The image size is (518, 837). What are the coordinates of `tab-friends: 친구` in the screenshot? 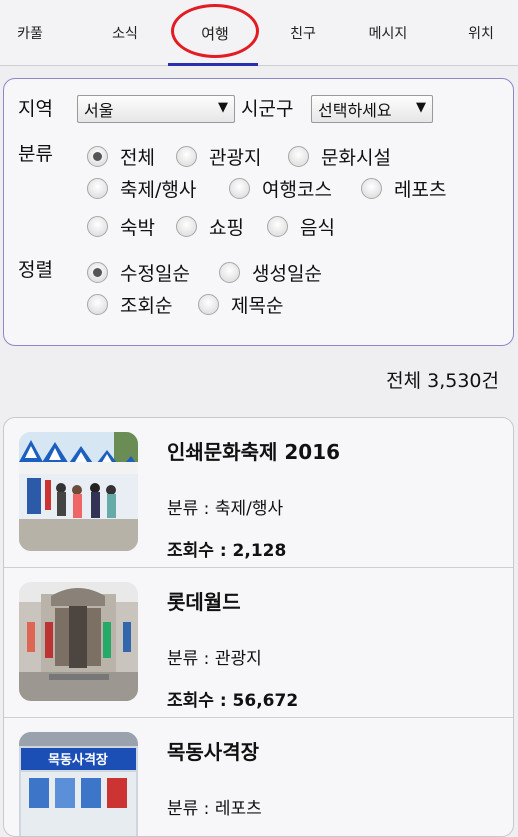 It's located at (303, 33).